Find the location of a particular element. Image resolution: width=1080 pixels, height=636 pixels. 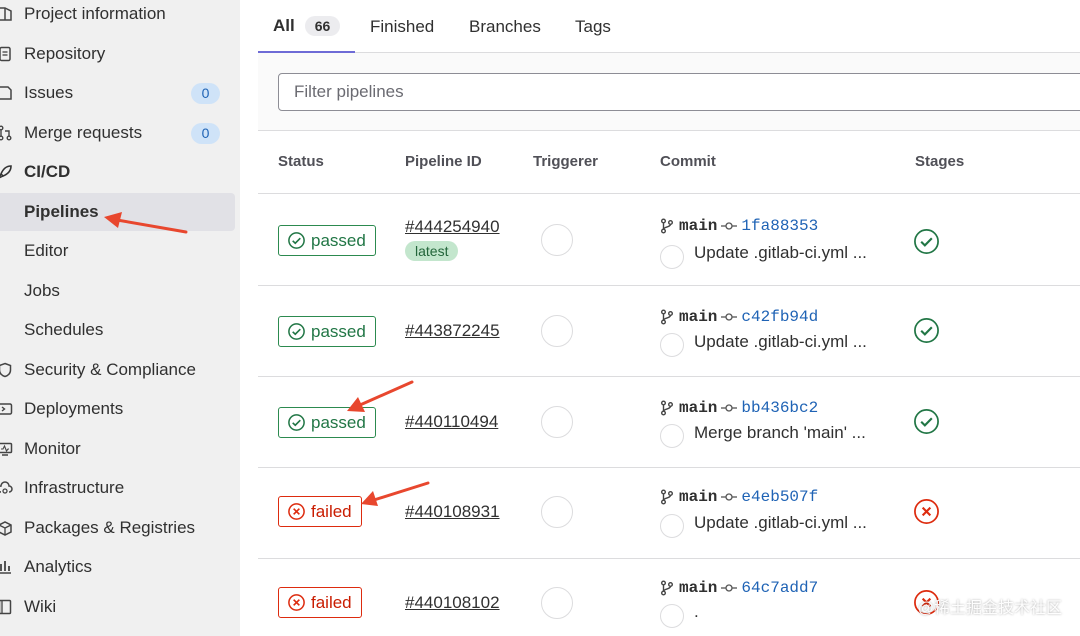

sidebar-item-label: Infrastructure is located at coordinates (74, 487).